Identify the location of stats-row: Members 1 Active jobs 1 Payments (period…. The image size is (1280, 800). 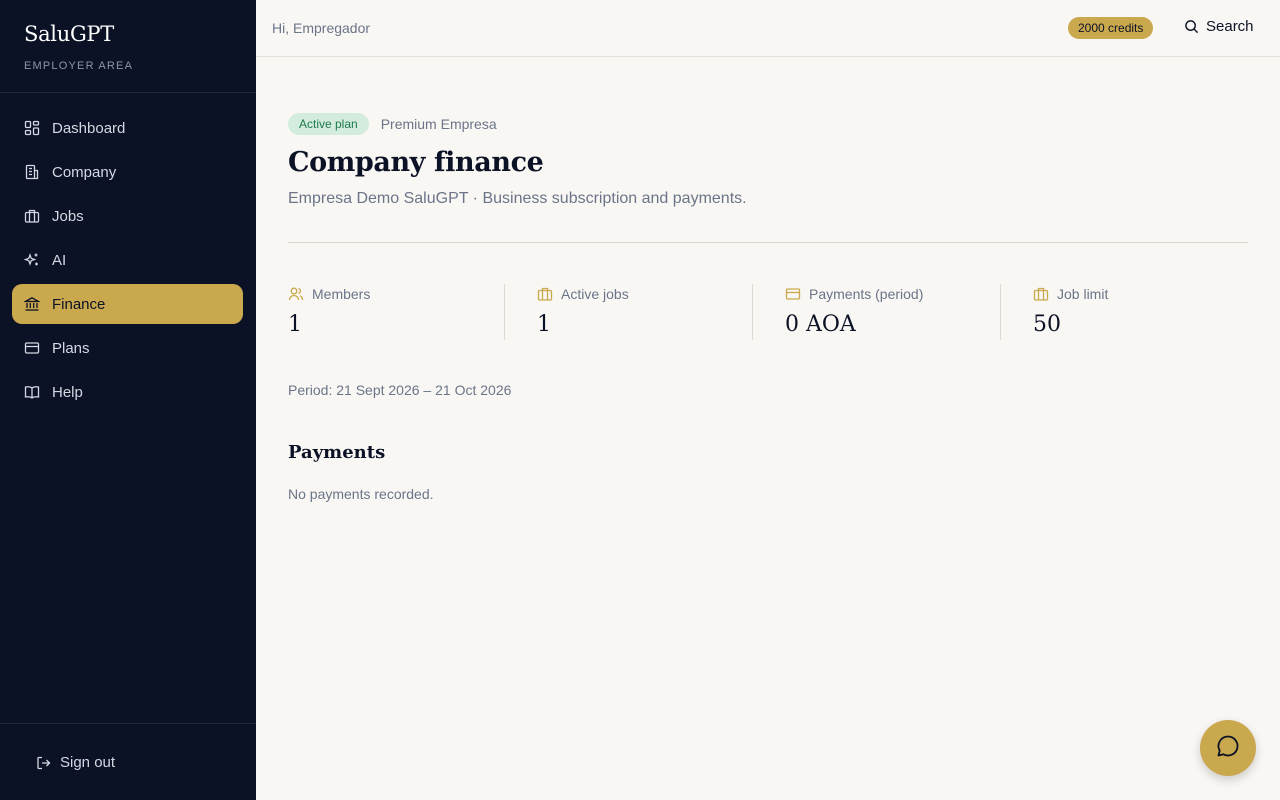
(768, 312).